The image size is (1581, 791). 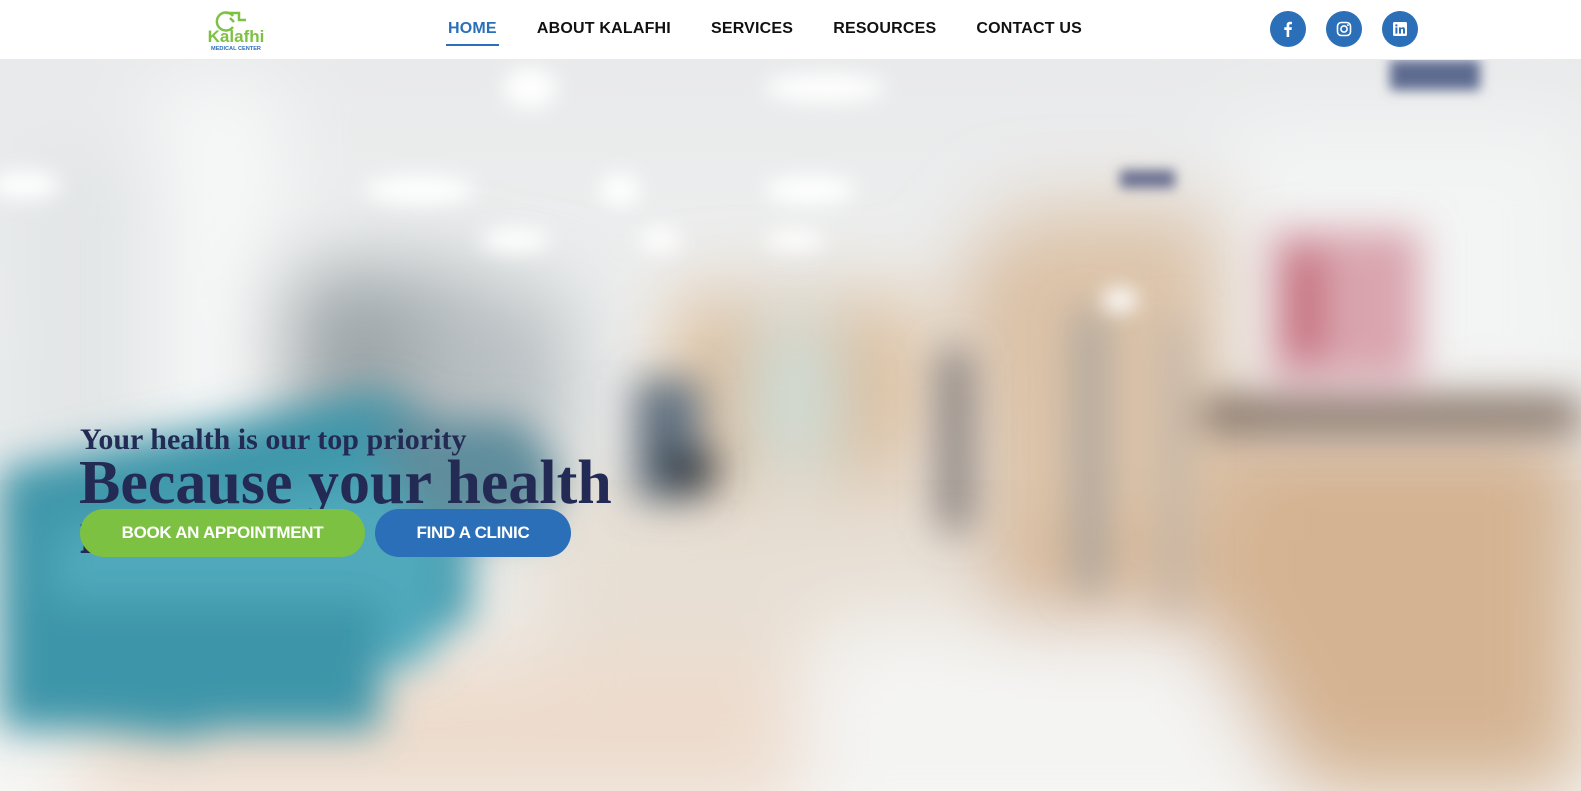 What do you see at coordinates (884, 30) in the screenshot?
I see `nav-resources: RESOURCES` at bounding box center [884, 30].